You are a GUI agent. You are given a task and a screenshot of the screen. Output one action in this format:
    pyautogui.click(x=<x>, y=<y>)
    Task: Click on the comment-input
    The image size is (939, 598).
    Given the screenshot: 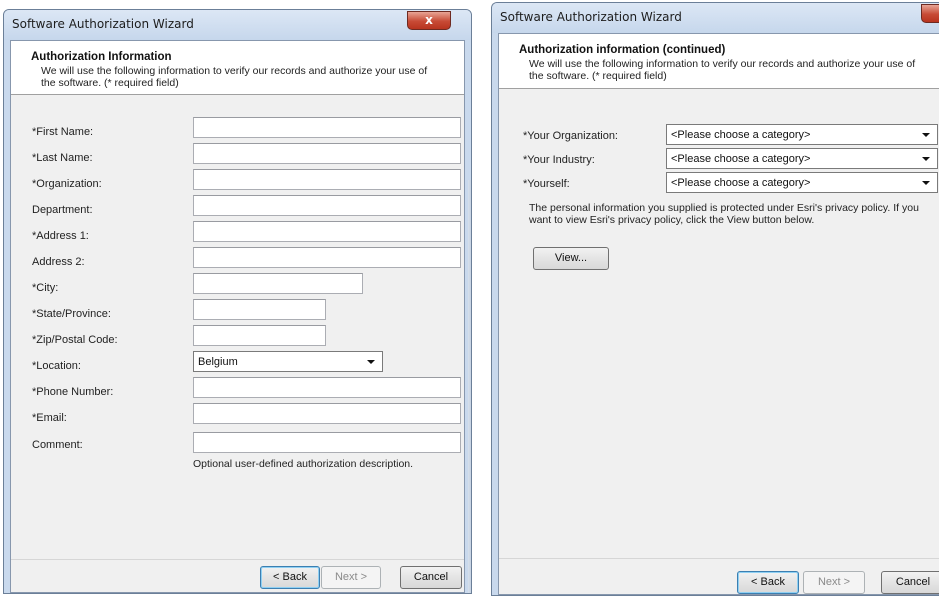 What is the action you would take?
    pyautogui.click(x=327, y=442)
    